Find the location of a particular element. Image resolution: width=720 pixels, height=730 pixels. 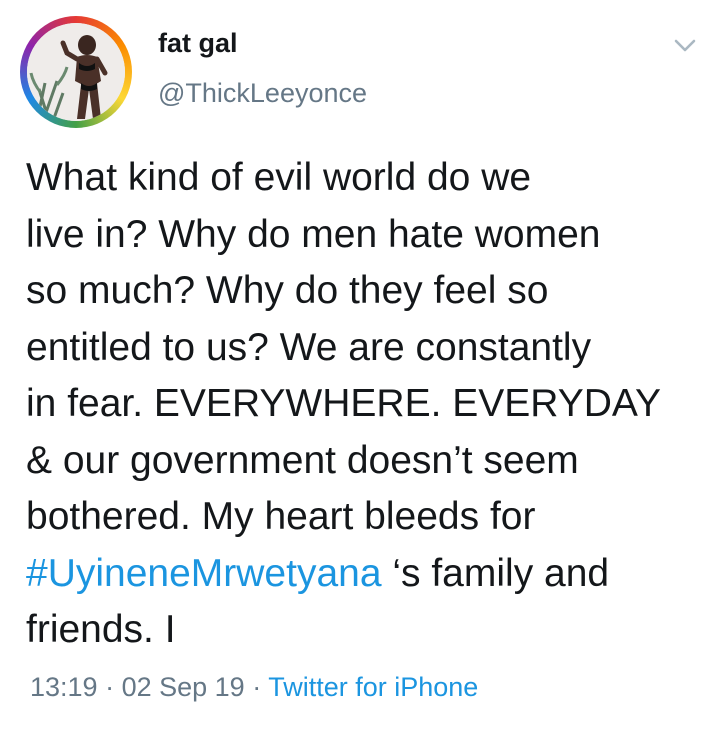

tweet-time: 13:19 is located at coordinates (64, 687).